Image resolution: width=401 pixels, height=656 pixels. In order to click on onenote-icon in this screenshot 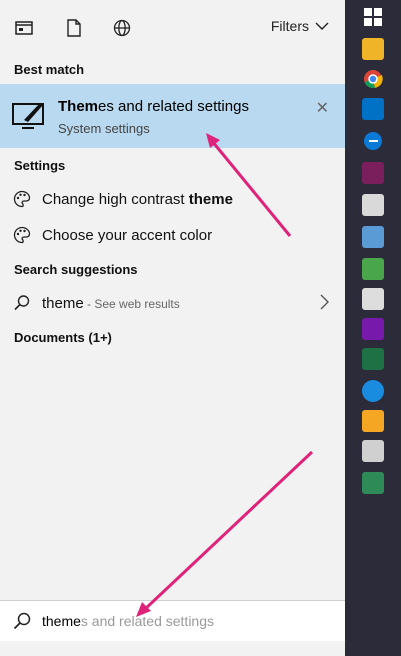, I will do `click(373, 329)`.